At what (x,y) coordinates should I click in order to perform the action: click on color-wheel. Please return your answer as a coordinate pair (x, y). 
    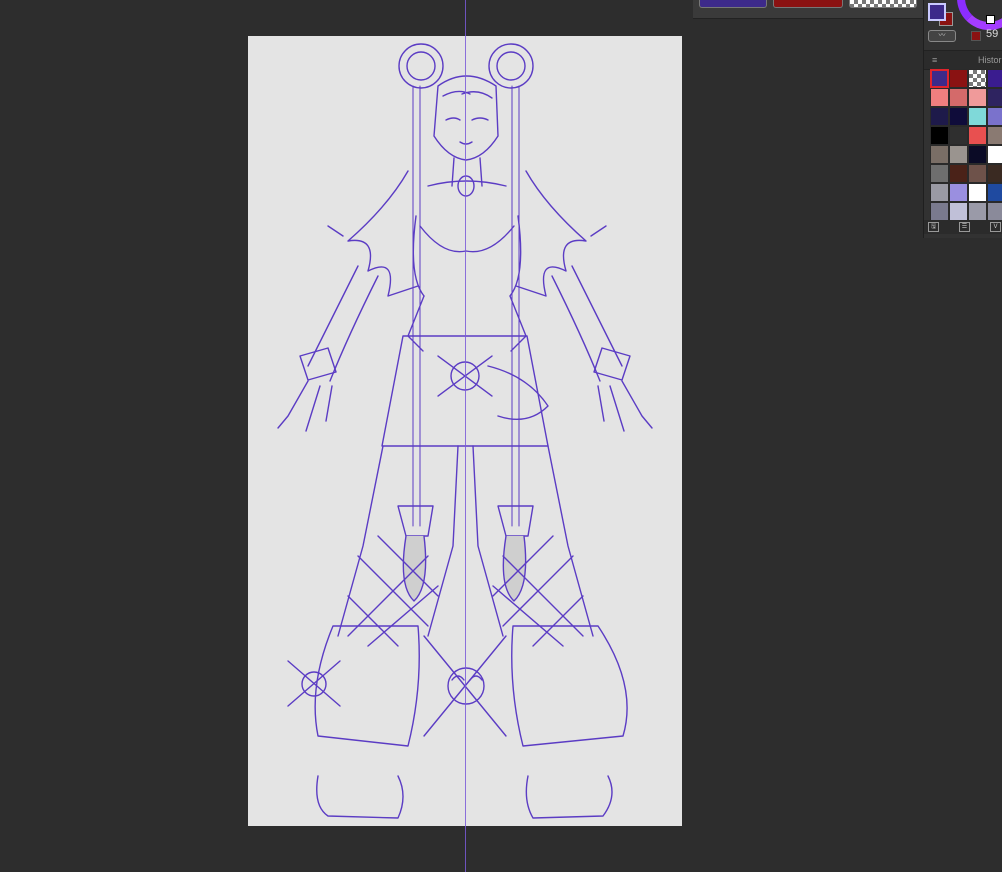
    Looking at the image, I should click on (979, 15).